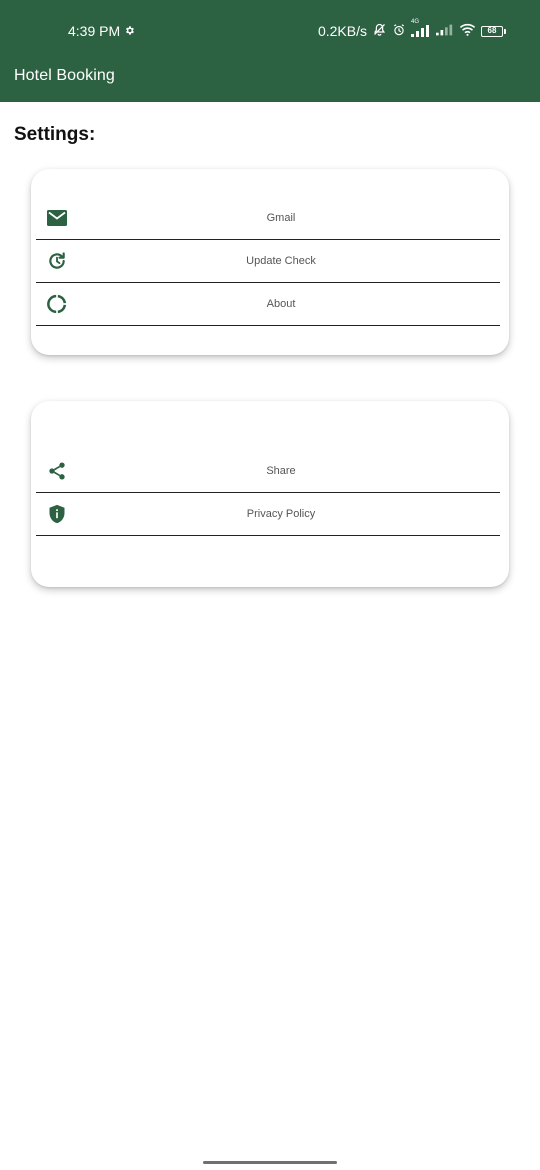 The image size is (540, 1170). Describe the element at coordinates (270, 31) in the screenshot. I see `status-bar: 4:39 PM 0.2KB/s 4G 68` at that location.